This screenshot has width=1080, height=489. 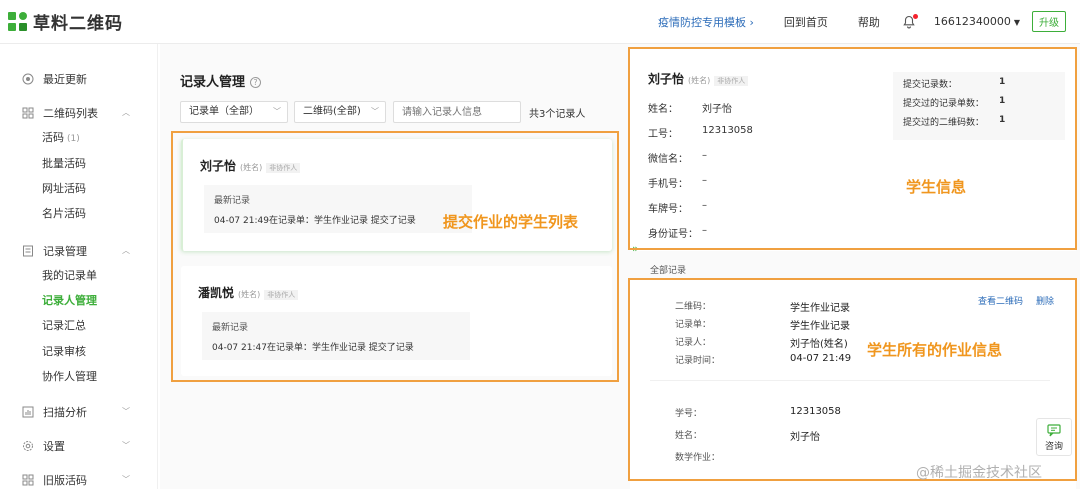 I want to click on sidebar-item-settings: 设置 ﹀, so click(x=79, y=445).